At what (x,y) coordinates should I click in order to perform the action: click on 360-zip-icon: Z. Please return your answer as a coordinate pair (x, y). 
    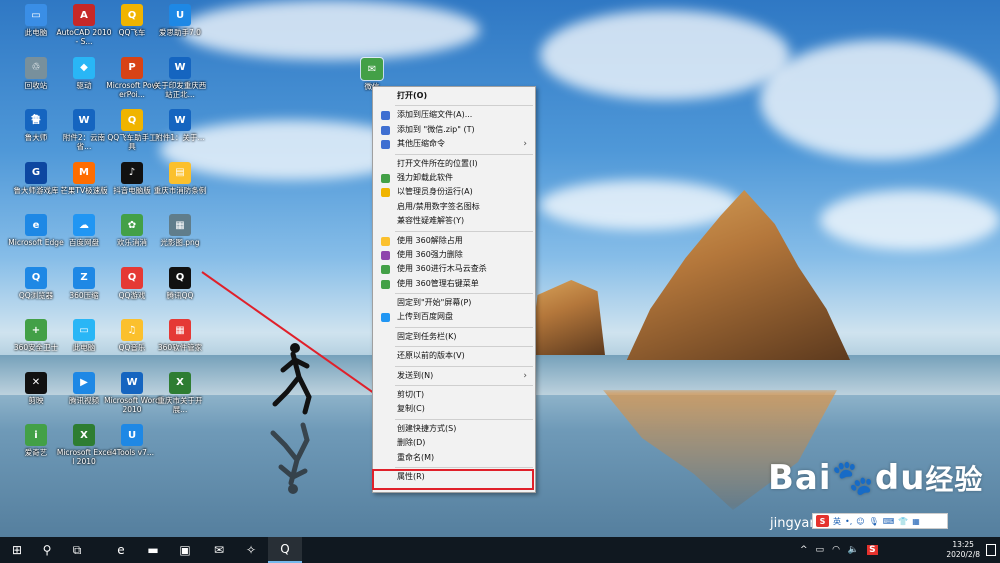
    Looking at the image, I should click on (84, 277).